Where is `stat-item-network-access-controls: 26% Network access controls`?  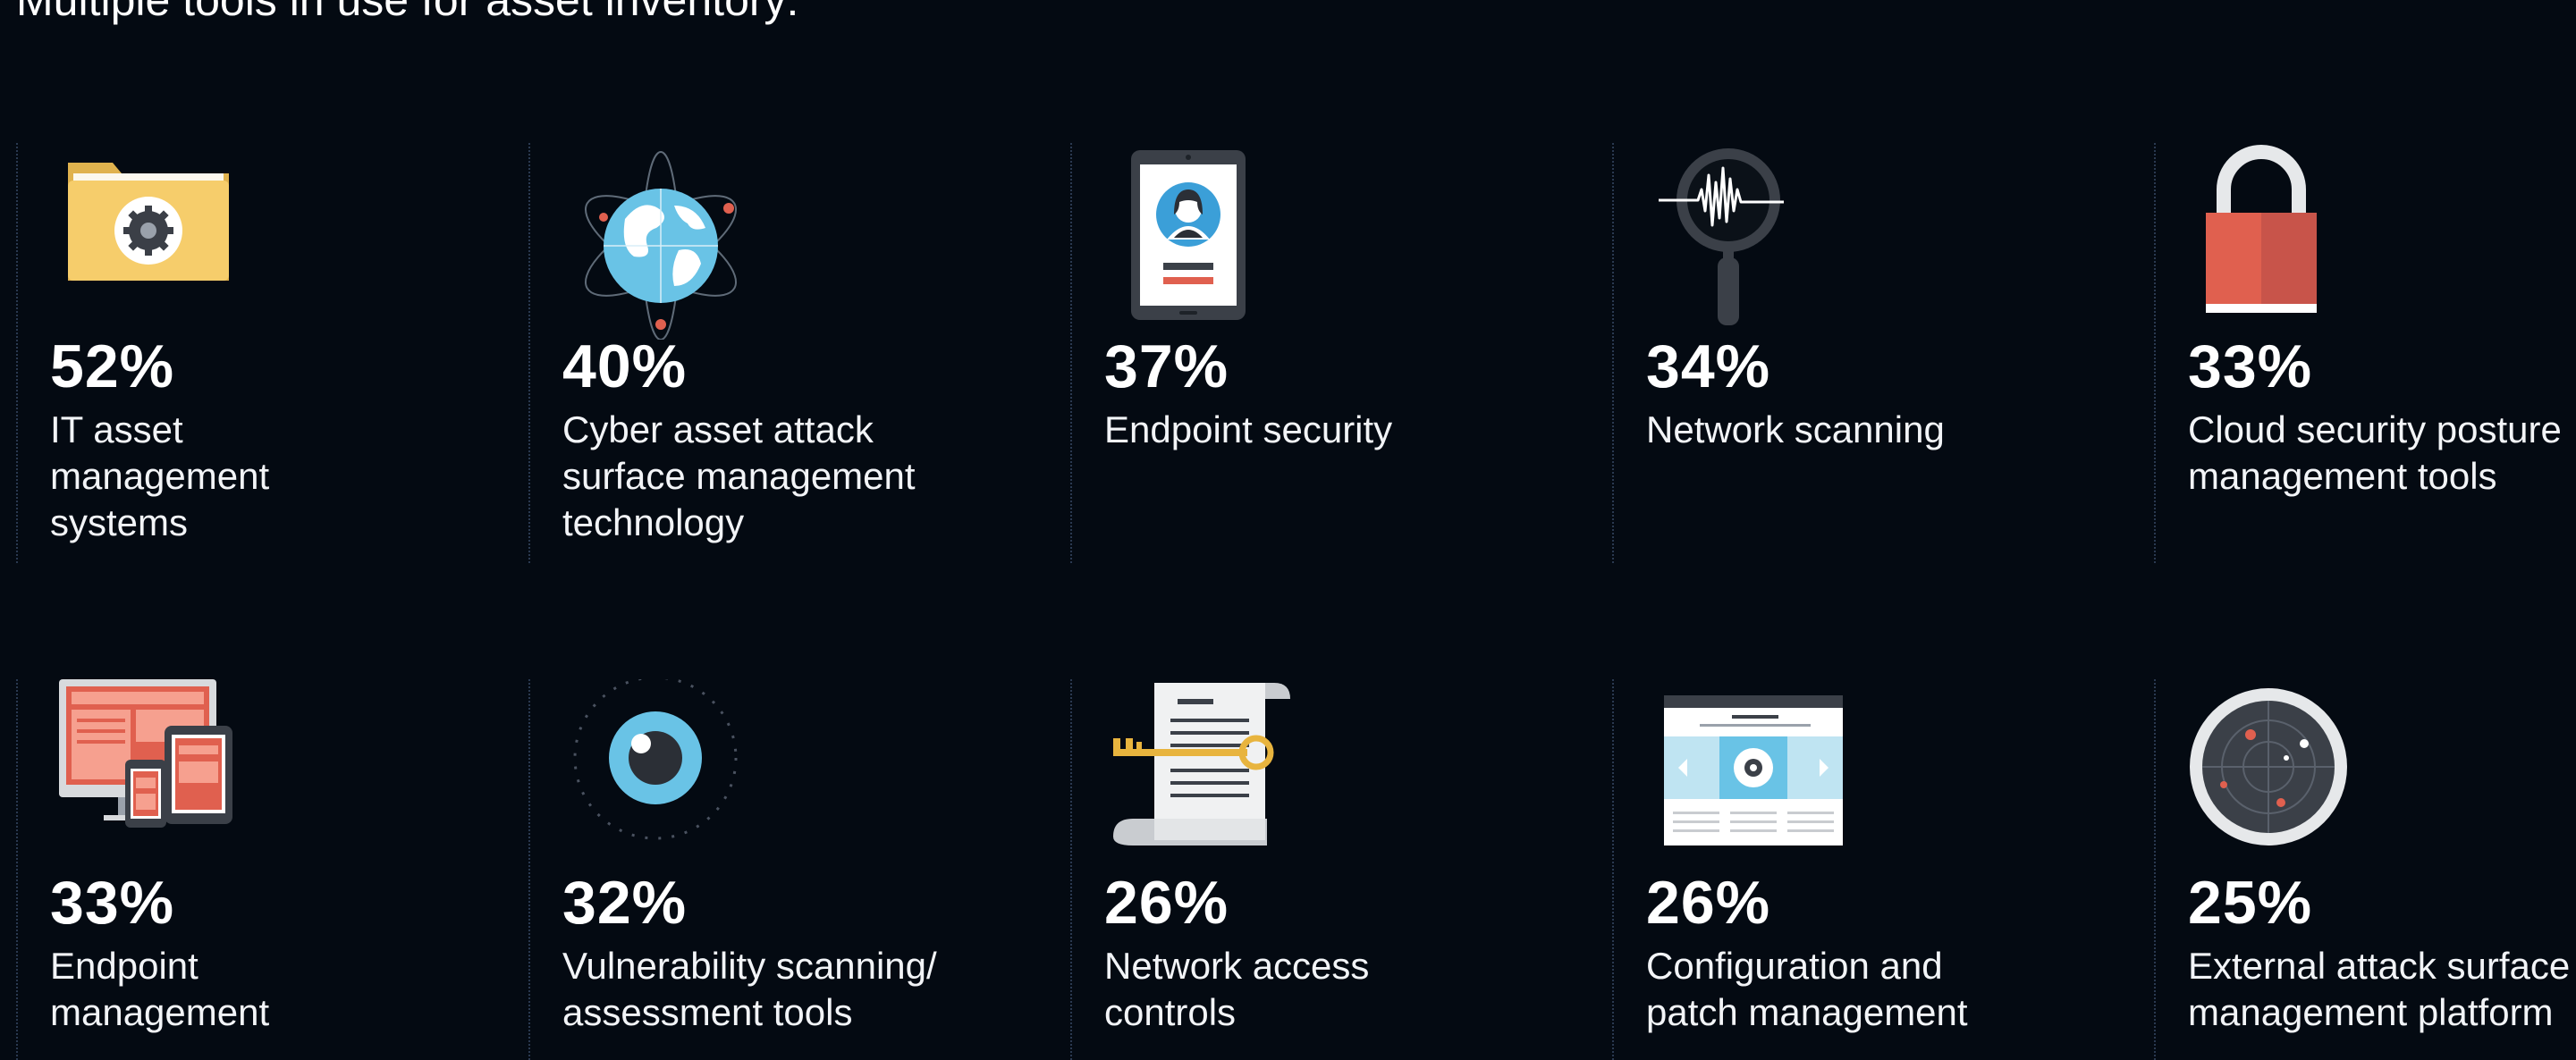
stat-item-network-access-controls: 26% Network access controls is located at coordinates (1324, 870).